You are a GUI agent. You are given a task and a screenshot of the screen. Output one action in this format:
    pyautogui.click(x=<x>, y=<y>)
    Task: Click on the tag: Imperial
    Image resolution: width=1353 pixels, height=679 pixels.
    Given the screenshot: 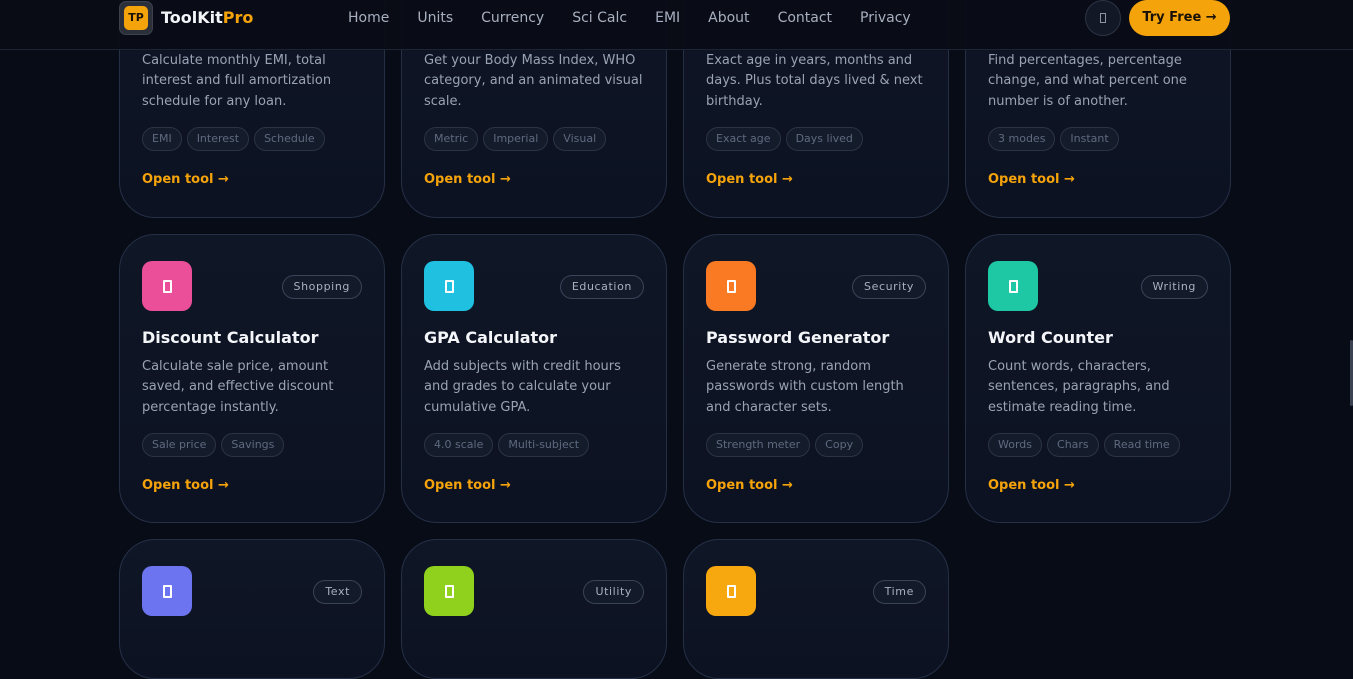 What is the action you would take?
    pyautogui.click(x=516, y=139)
    